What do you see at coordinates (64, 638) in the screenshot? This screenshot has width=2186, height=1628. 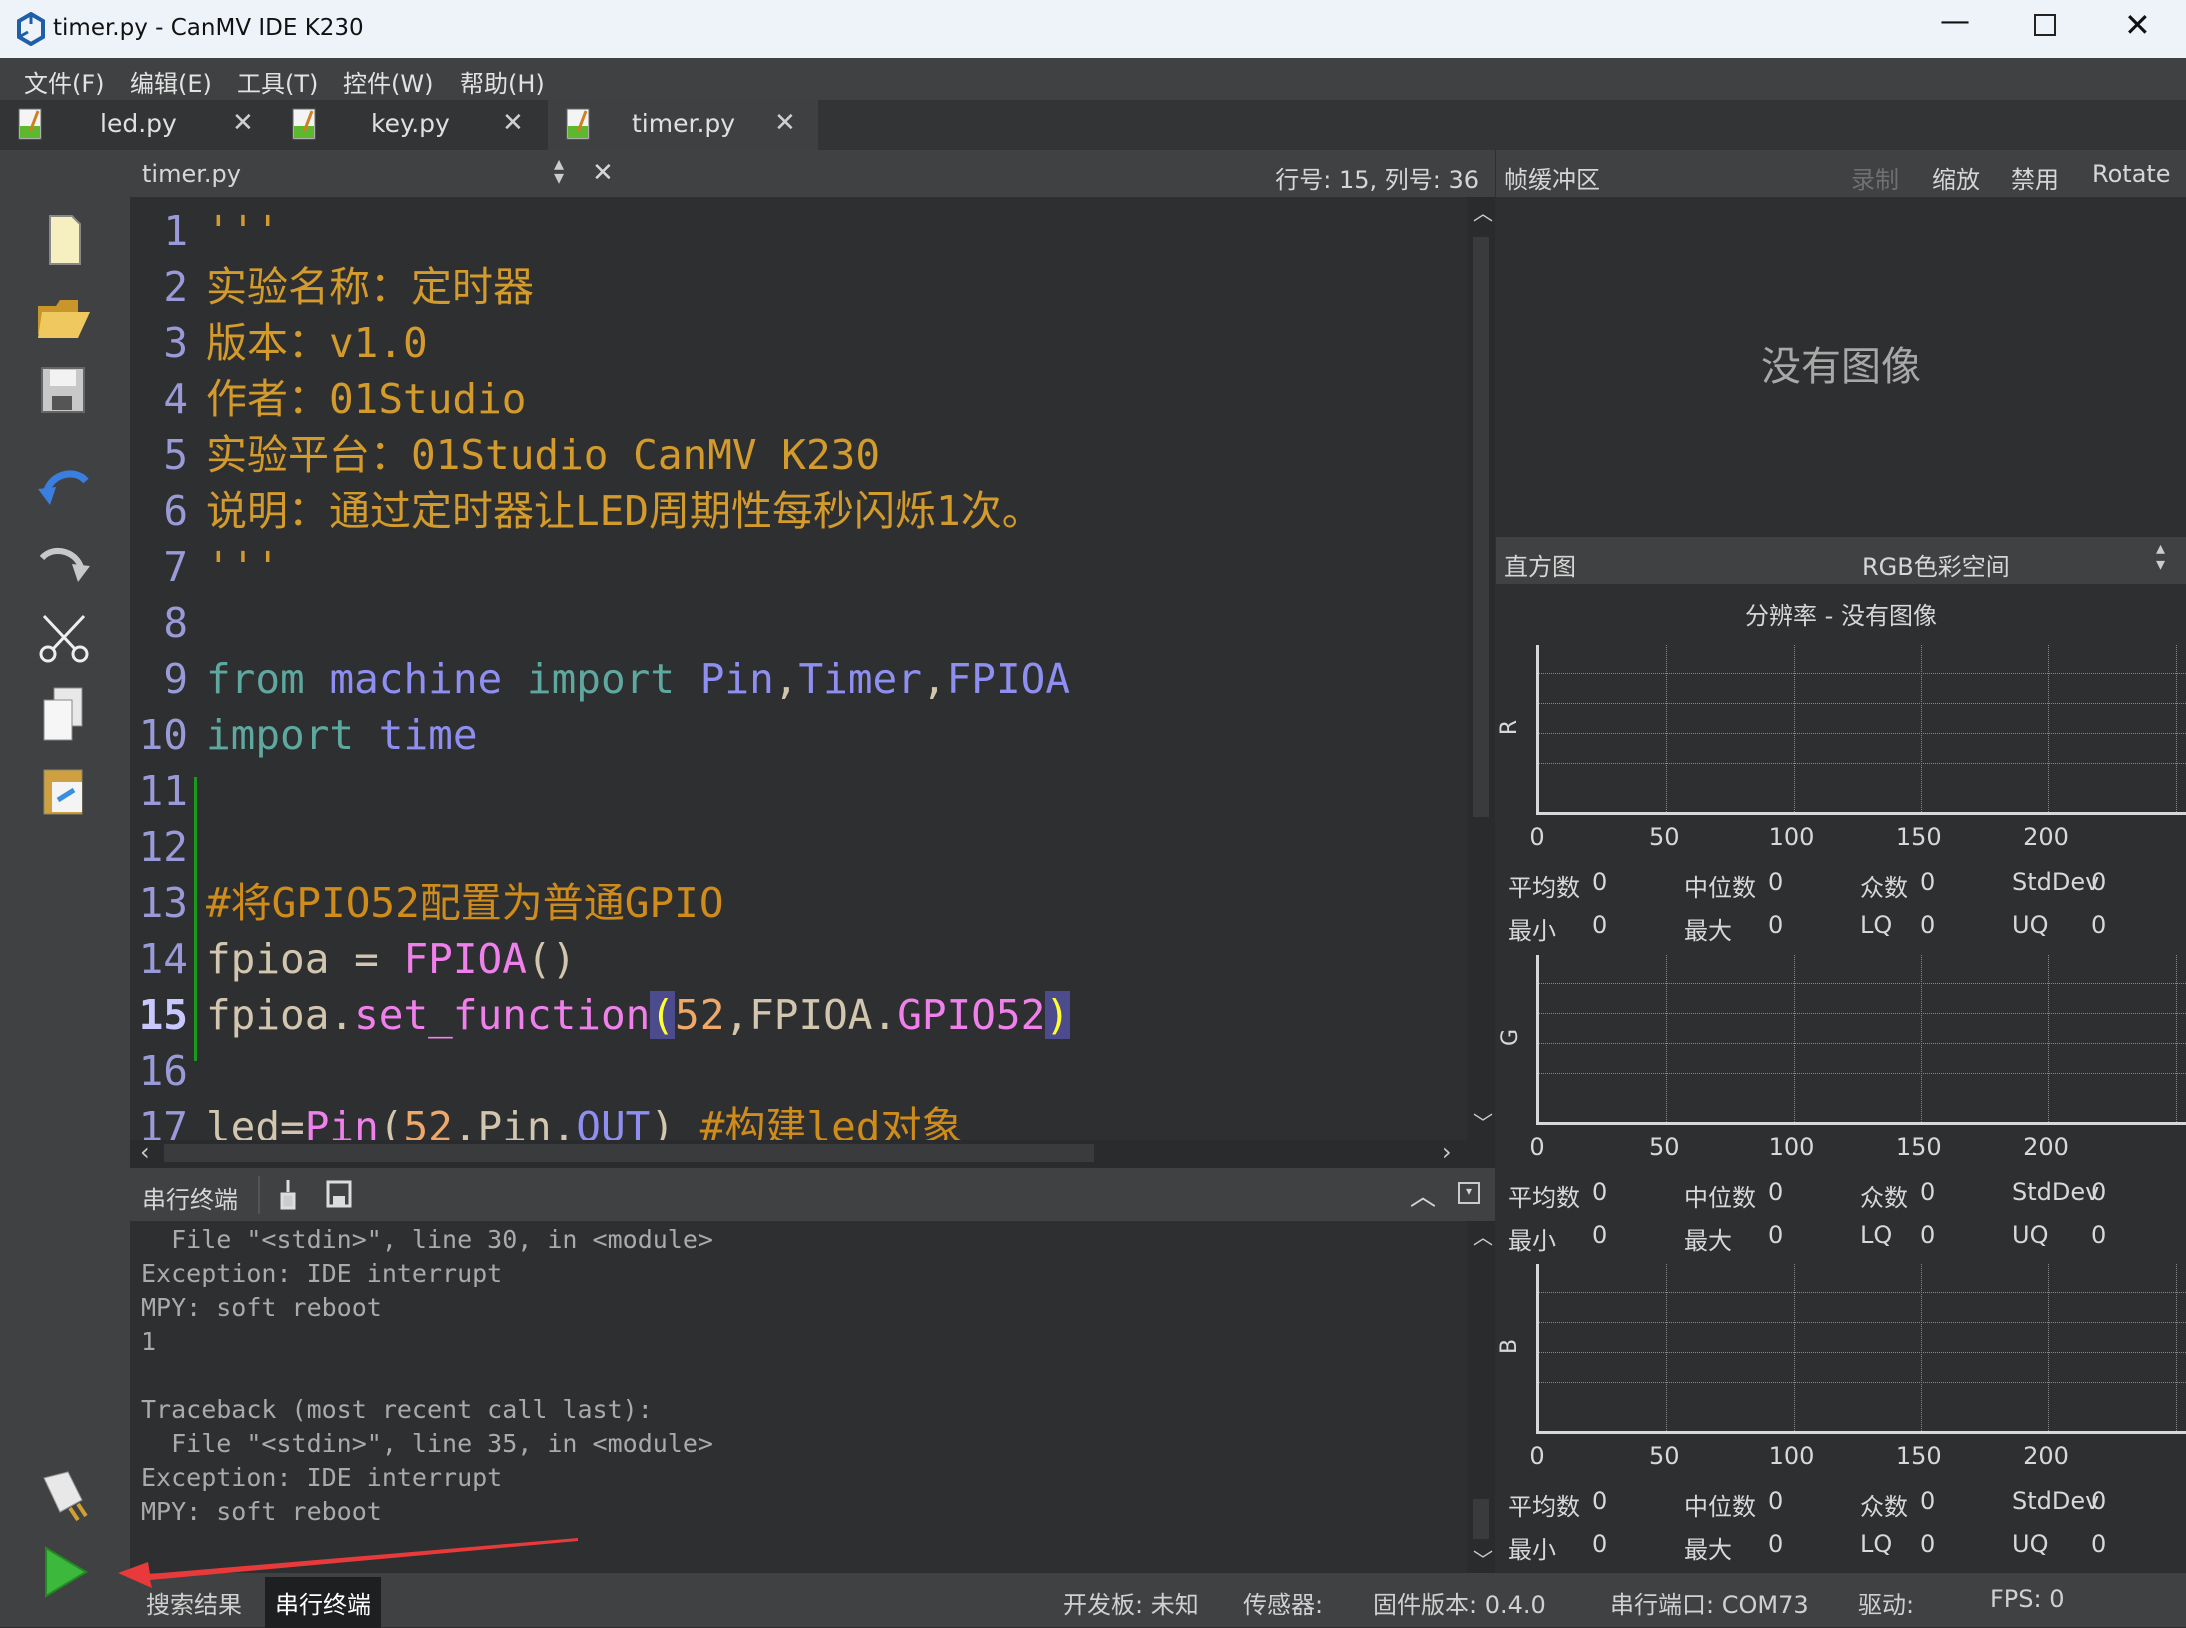 I see `cut-icon` at bounding box center [64, 638].